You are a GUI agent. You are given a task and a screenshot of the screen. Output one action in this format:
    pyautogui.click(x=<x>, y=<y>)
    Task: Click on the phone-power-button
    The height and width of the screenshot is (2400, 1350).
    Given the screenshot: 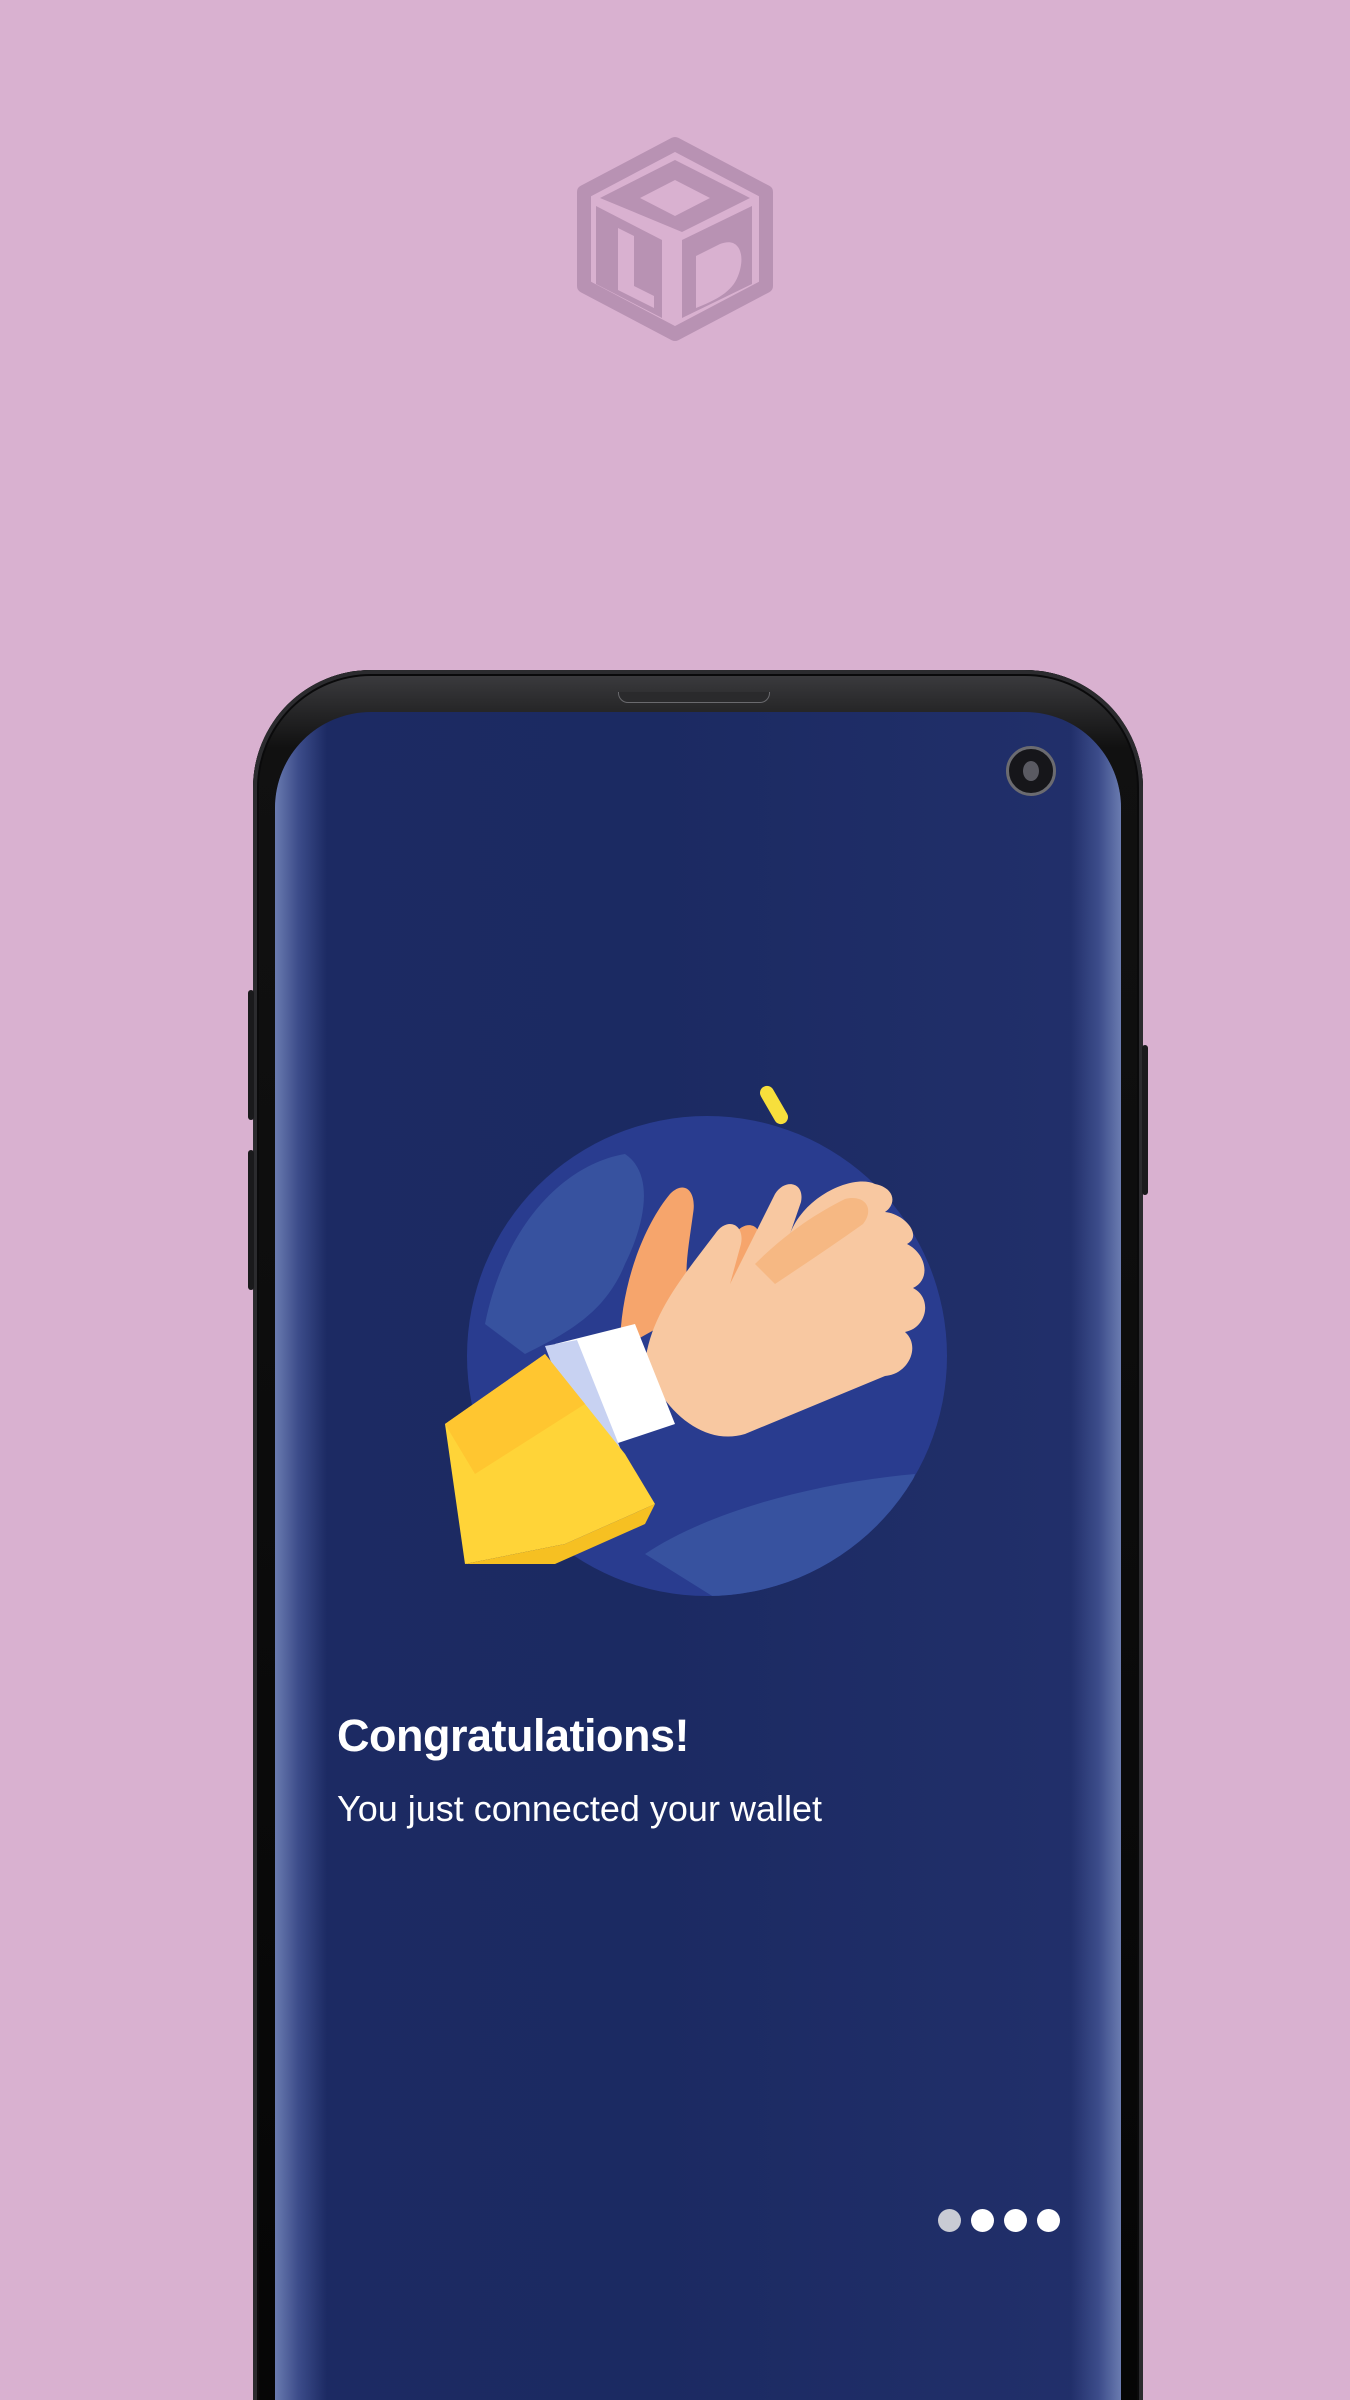 What is the action you would take?
    pyautogui.click(x=1145, y=1120)
    